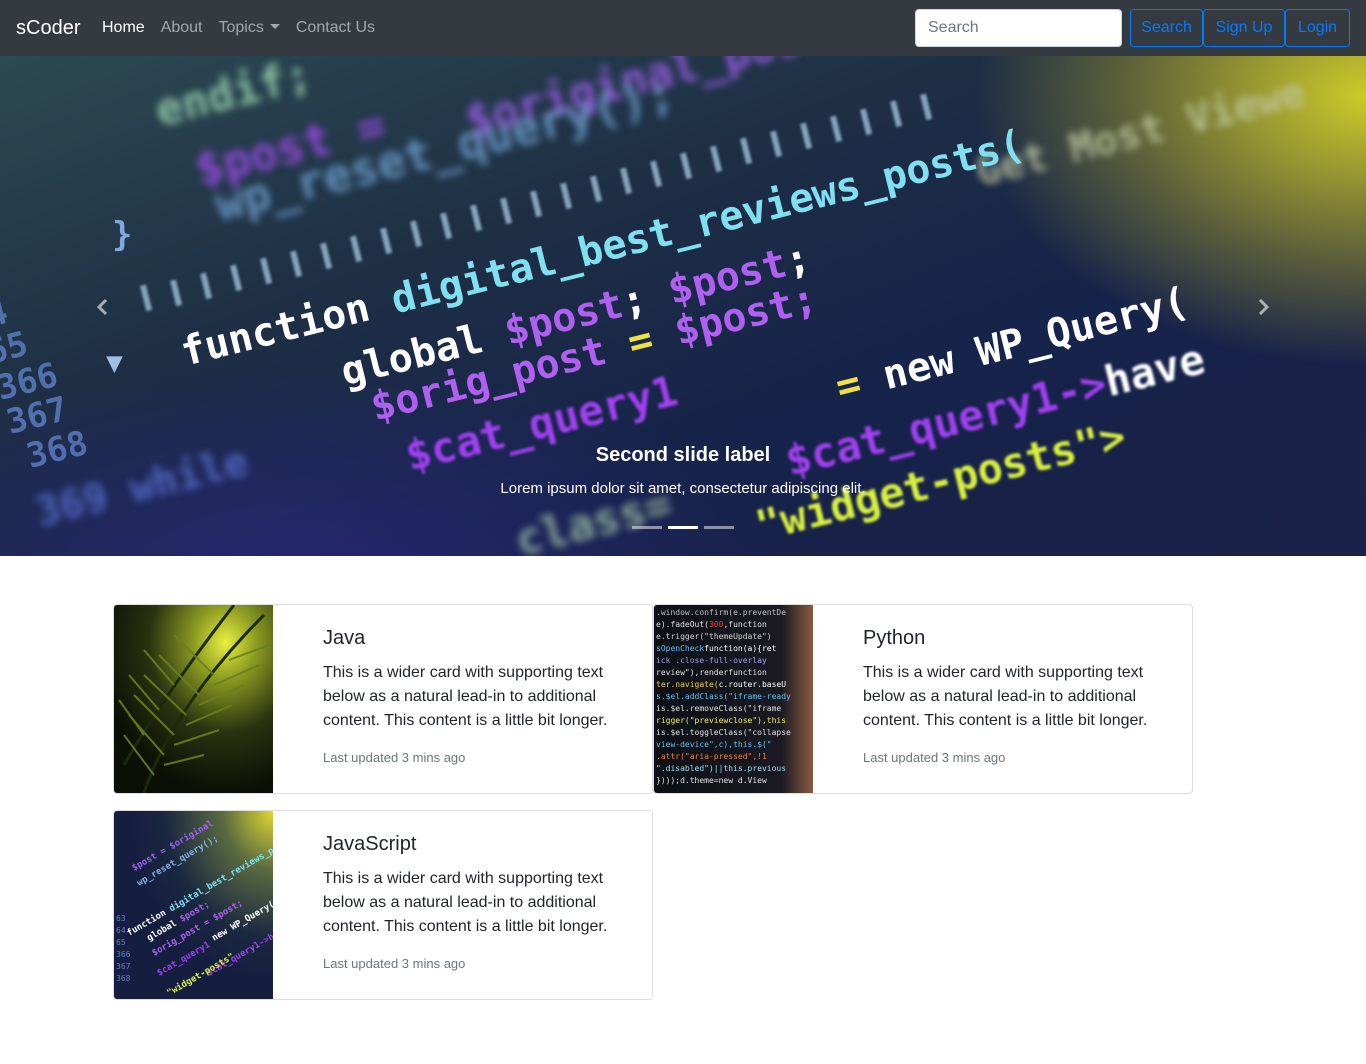 Image resolution: width=1366 pixels, height=1064 pixels. I want to click on svg-text: Get Most Viewe, so click(1140, 133).